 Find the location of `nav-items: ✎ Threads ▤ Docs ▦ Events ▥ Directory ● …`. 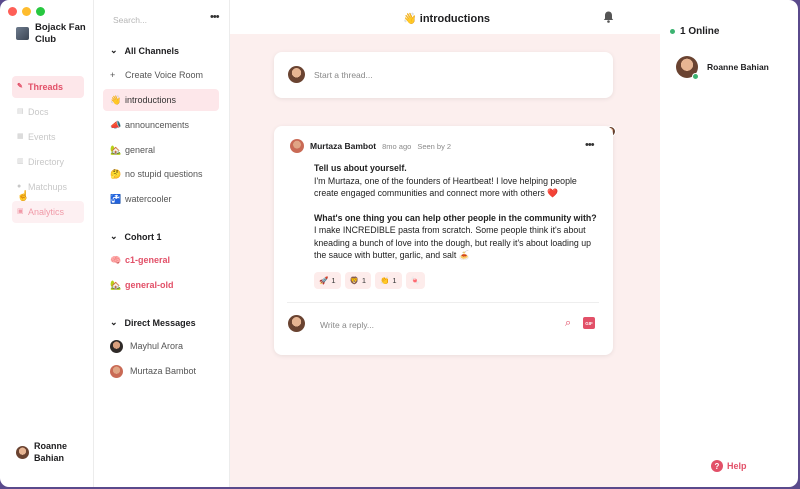

nav-items: ✎ Threads ▤ Docs ▦ Events ▥ Directory ● … is located at coordinates (48, 151).